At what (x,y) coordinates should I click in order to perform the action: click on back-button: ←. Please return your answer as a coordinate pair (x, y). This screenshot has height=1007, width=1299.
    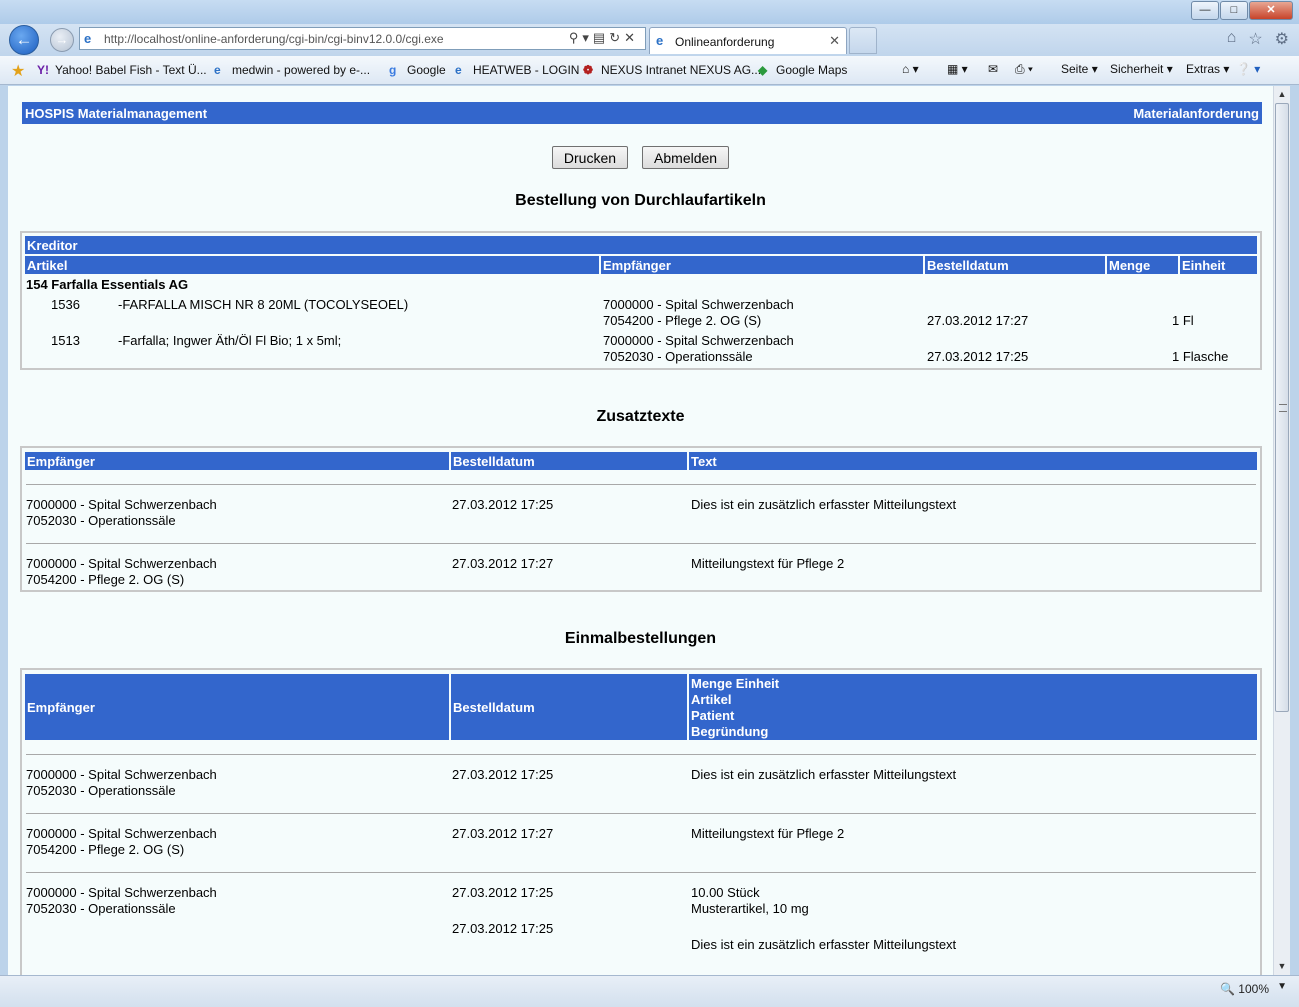
    Looking at the image, I should click on (24, 40).